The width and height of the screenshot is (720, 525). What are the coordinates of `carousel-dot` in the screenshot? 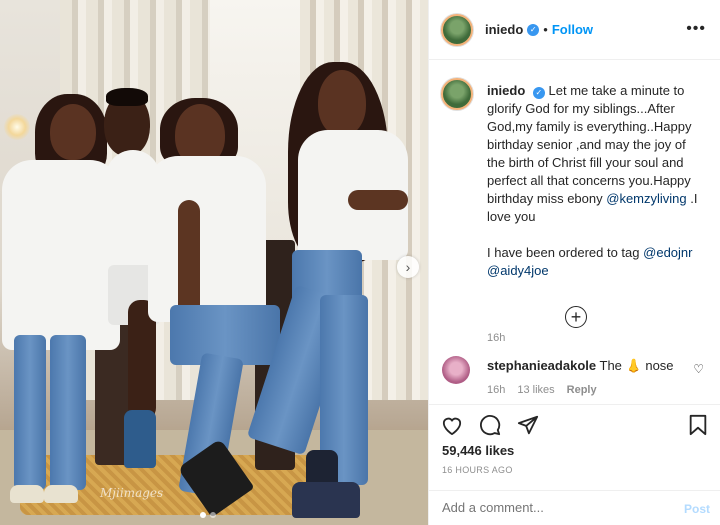 It's located at (213, 515).